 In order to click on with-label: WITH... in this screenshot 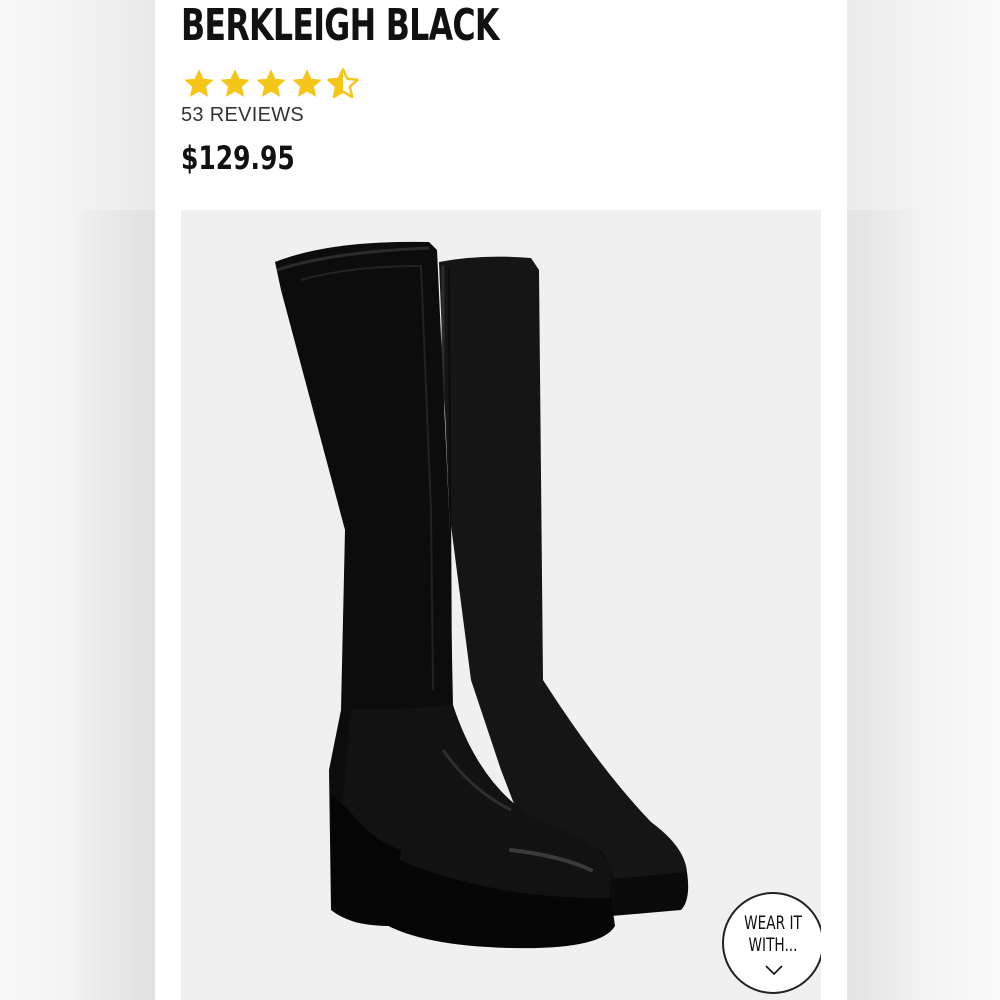, I will do `click(773, 945)`.